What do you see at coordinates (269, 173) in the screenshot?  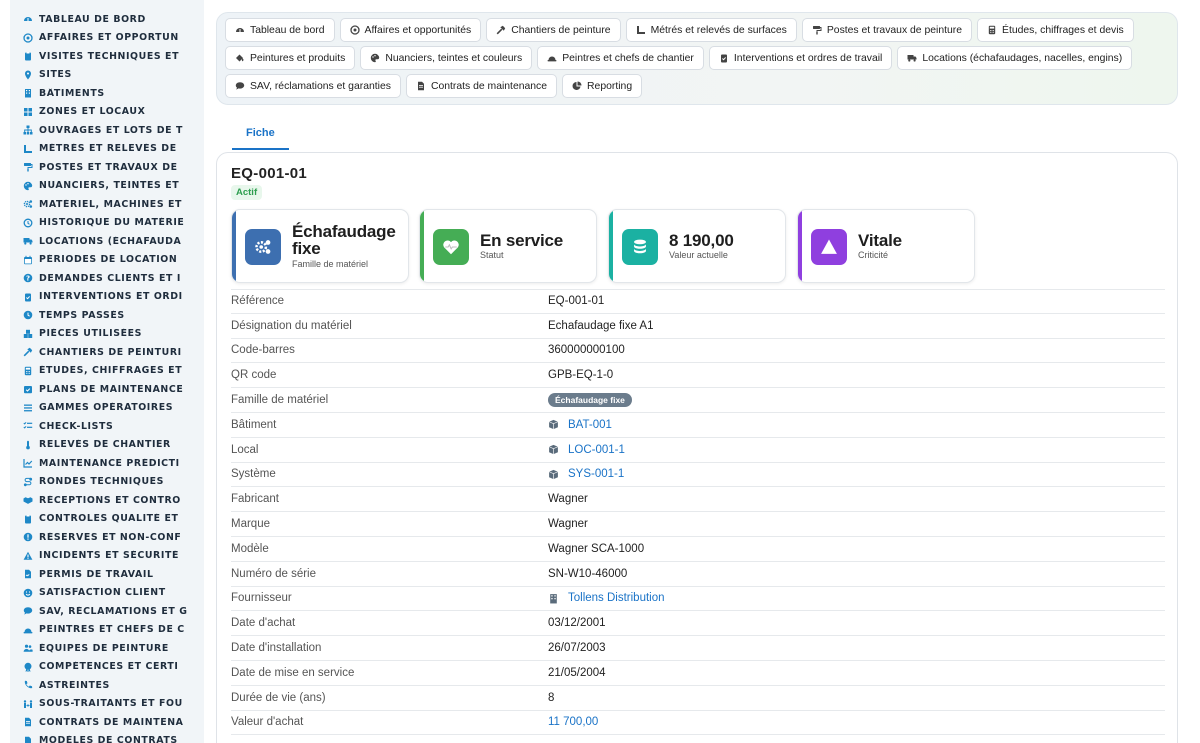 I see `record-title: EQ-001-01` at bounding box center [269, 173].